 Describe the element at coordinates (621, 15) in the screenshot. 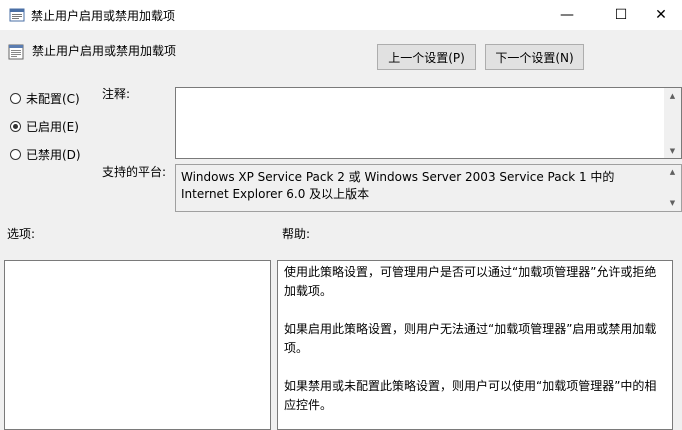

I see `maximize-button: ☐` at that location.